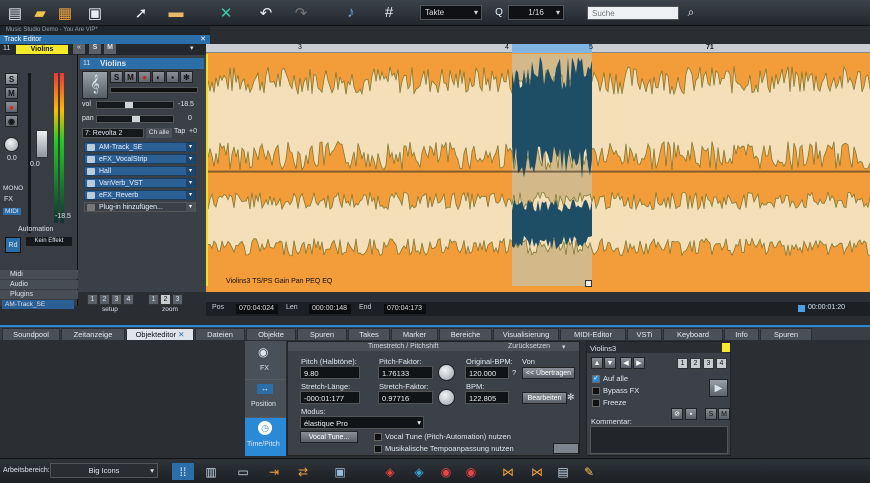 This screenshot has width=870, height=483. I want to click on setup-1: 1, so click(92, 299).